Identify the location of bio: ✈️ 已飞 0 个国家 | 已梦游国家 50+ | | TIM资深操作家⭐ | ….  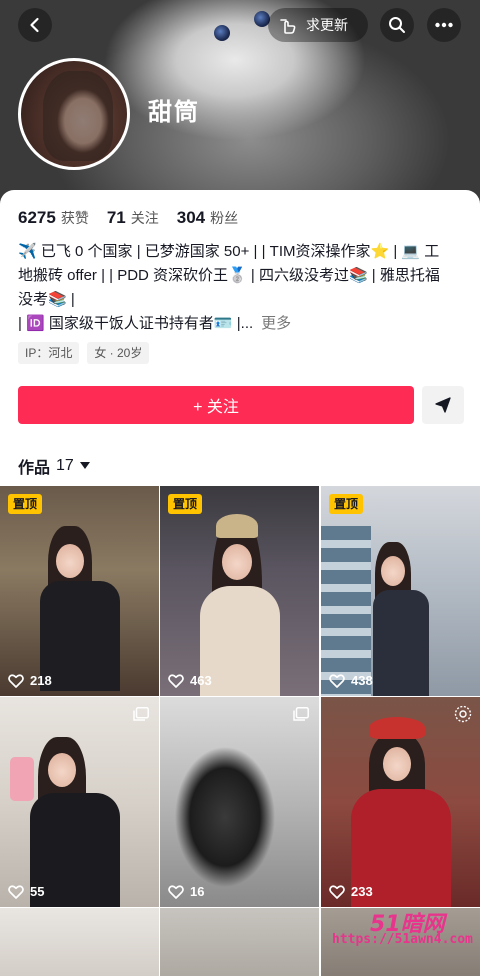
(241, 288).